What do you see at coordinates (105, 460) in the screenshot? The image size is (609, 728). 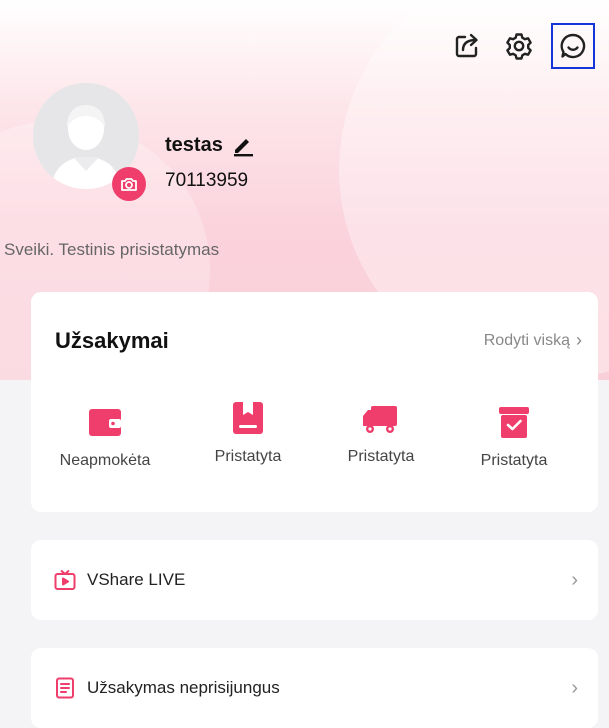 I see `order-status-label: Neapmokėta` at bounding box center [105, 460].